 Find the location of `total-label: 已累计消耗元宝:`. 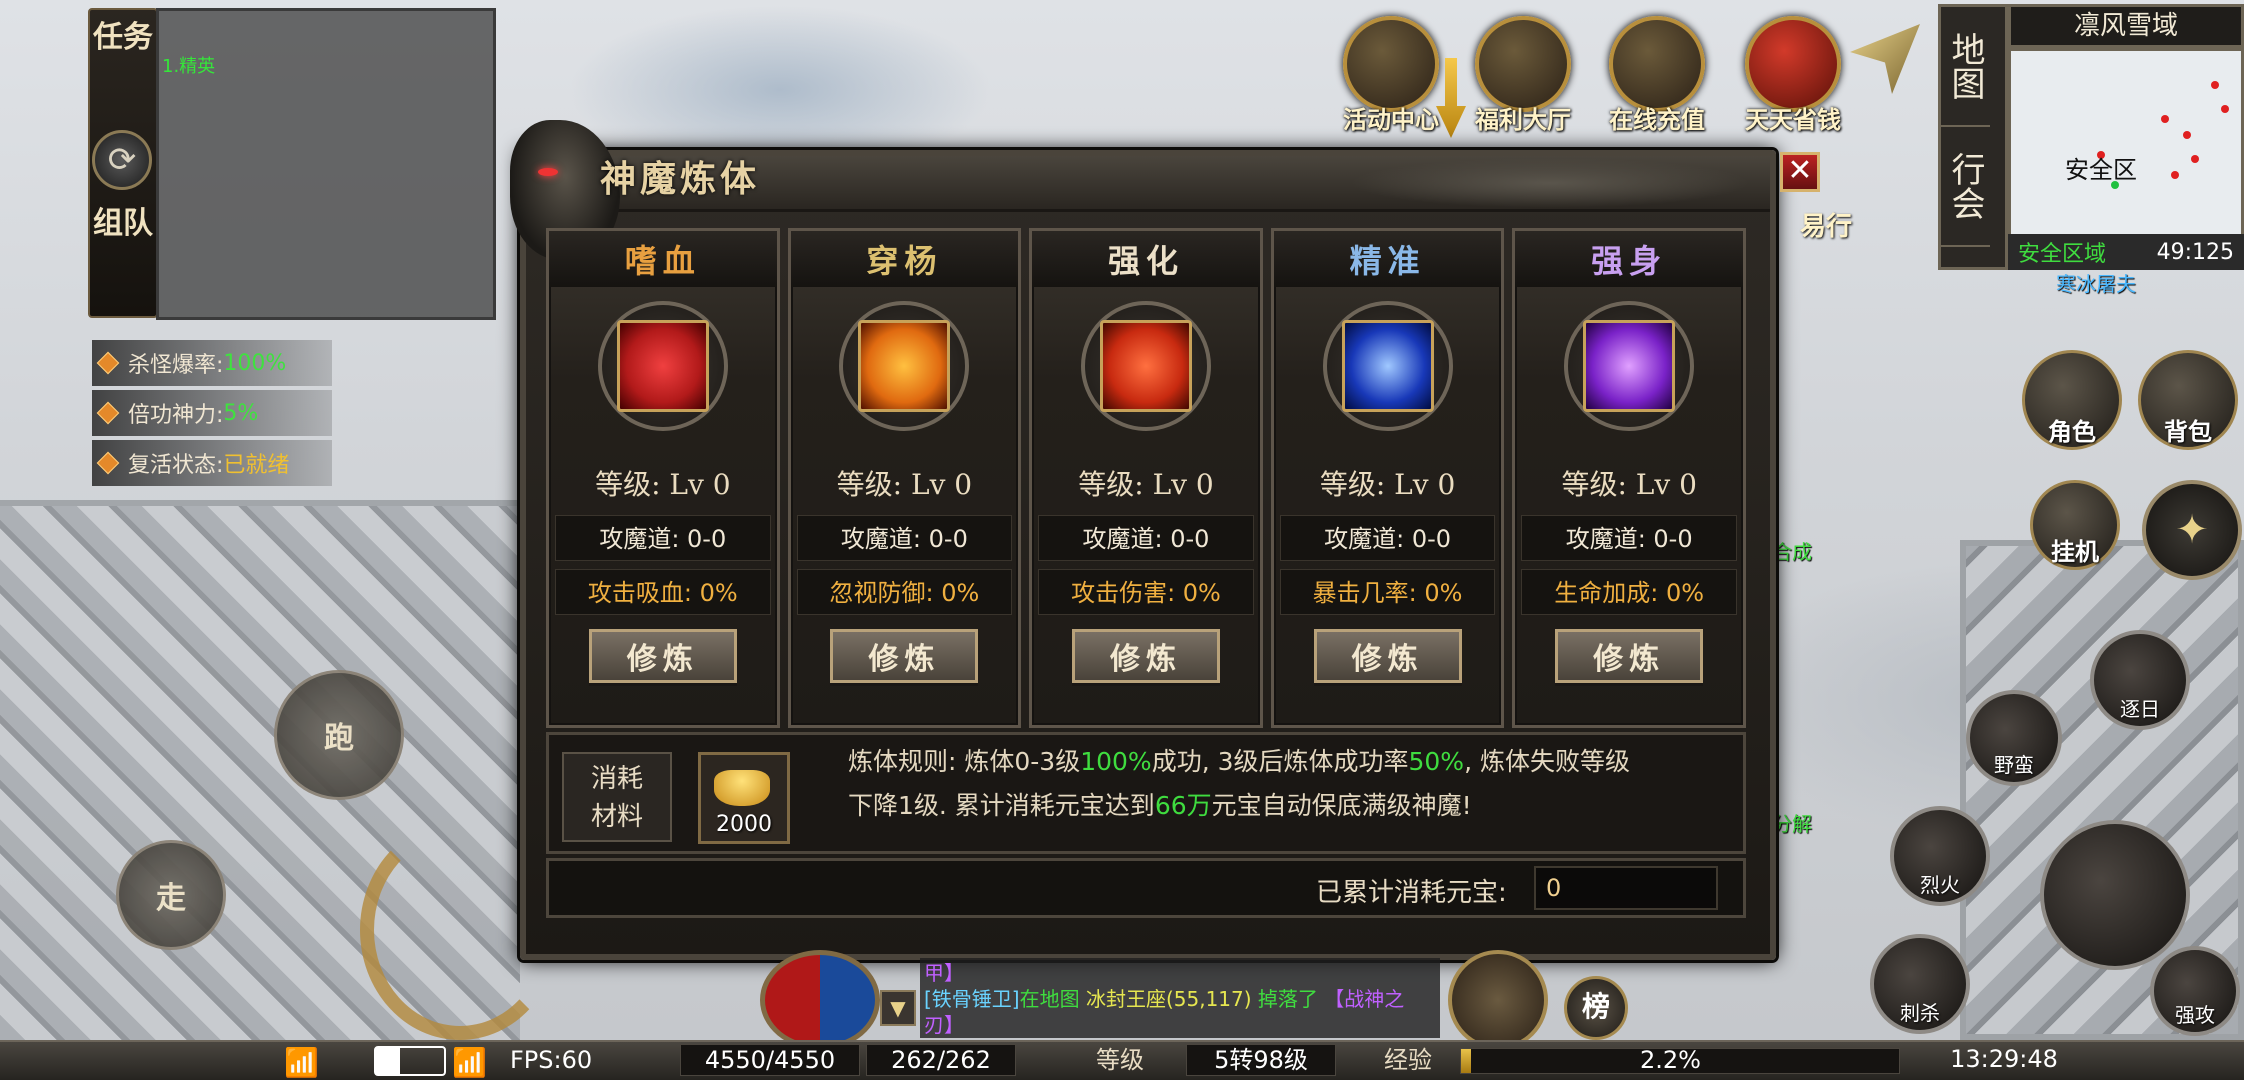

total-label: 已累计消耗元宝: is located at coordinates (1411, 893).